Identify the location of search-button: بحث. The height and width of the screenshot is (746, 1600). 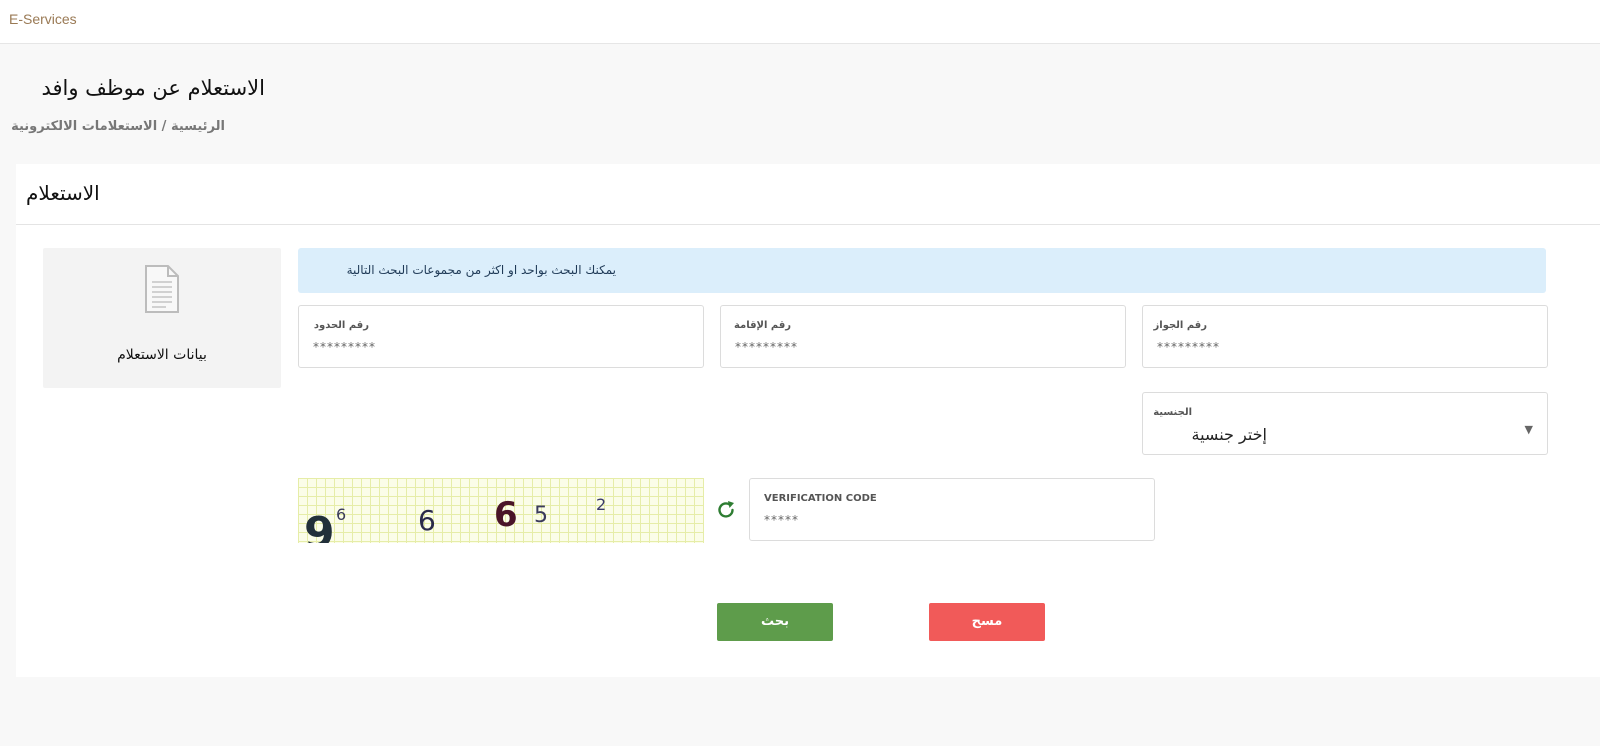
(775, 622).